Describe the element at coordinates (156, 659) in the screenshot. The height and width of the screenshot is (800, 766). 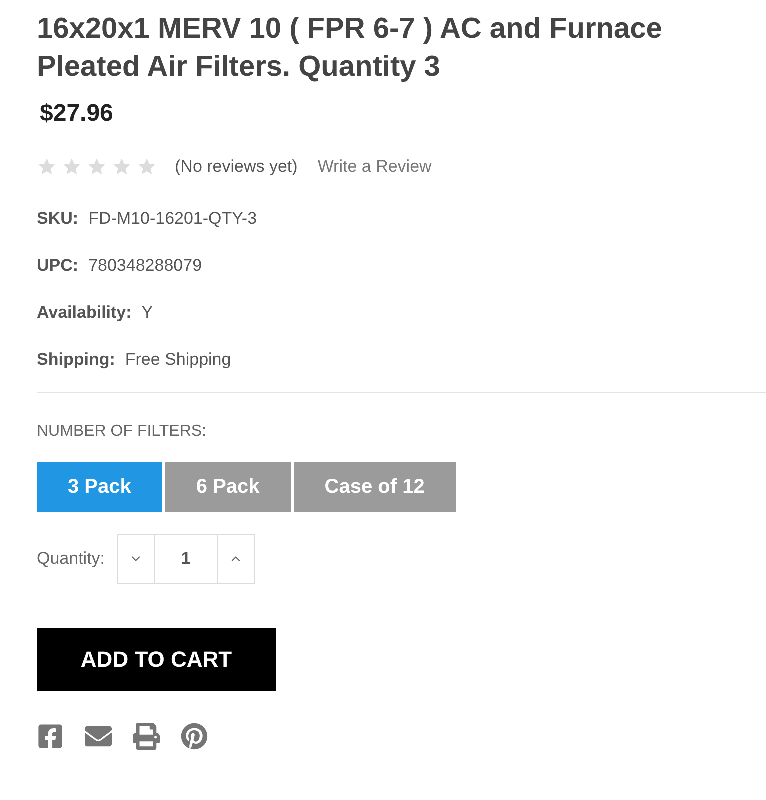
I see `add-to-cart-button: ADD TO CART` at that location.